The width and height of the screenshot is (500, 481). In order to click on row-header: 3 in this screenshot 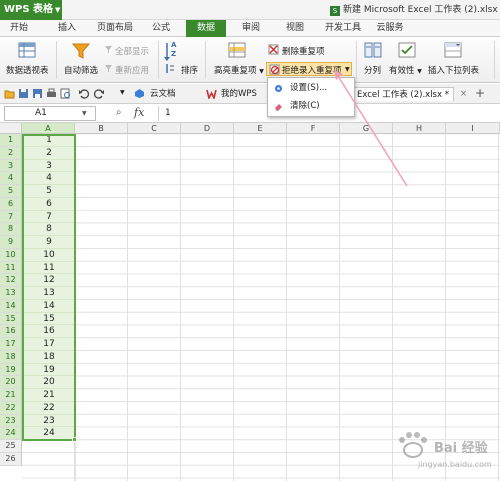, I will do `click(11, 166)`.